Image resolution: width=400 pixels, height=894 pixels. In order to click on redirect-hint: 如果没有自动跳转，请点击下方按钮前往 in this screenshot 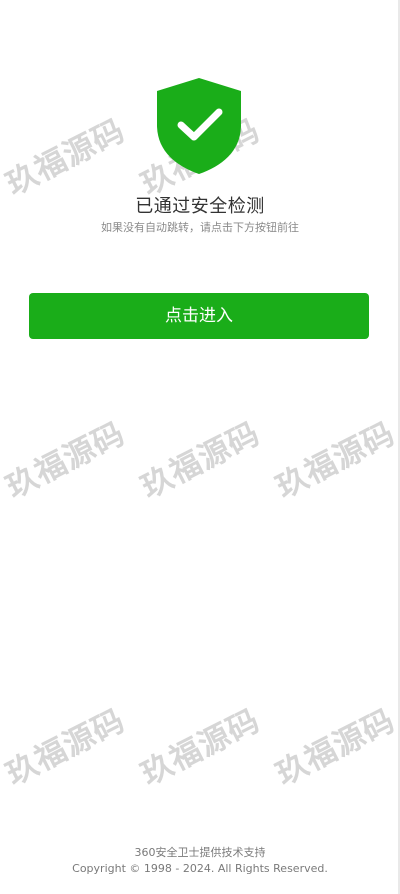, I will do `click(200, 227)`.